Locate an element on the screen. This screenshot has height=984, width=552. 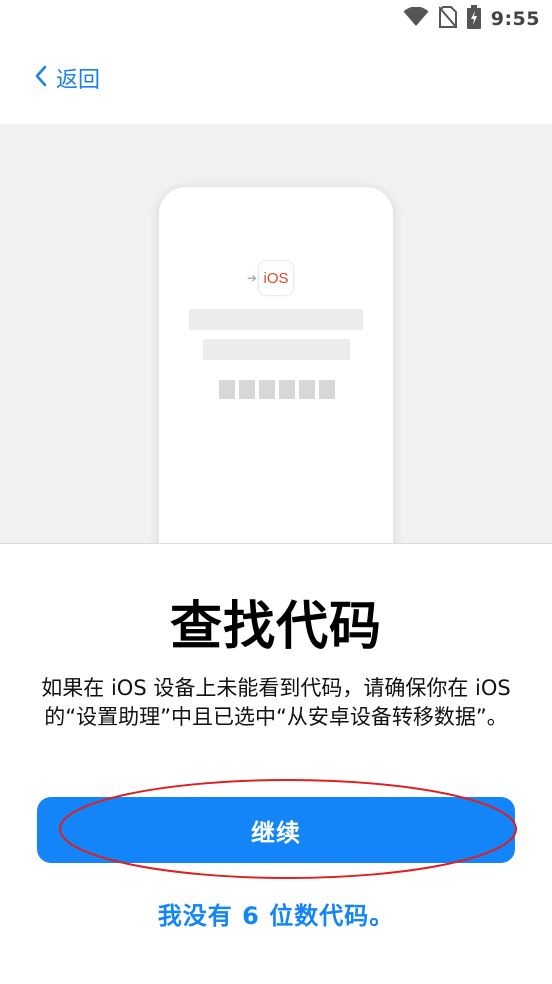
ios-app-row: ➔ iOS is located at coordinates (270, 278).